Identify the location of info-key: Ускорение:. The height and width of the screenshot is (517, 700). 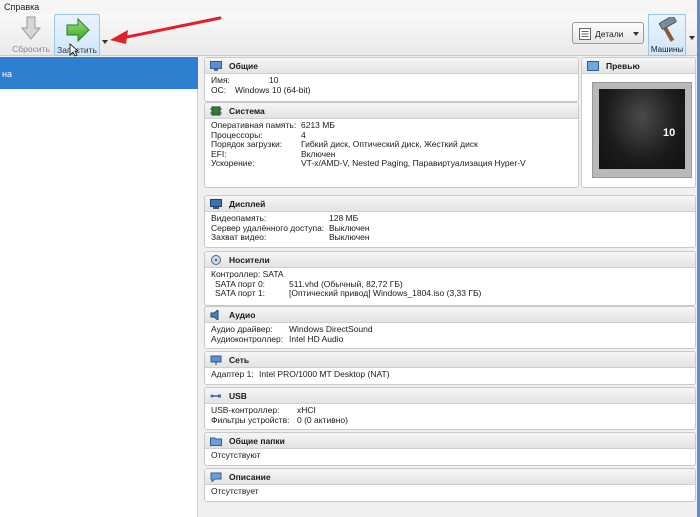
(233, 163).